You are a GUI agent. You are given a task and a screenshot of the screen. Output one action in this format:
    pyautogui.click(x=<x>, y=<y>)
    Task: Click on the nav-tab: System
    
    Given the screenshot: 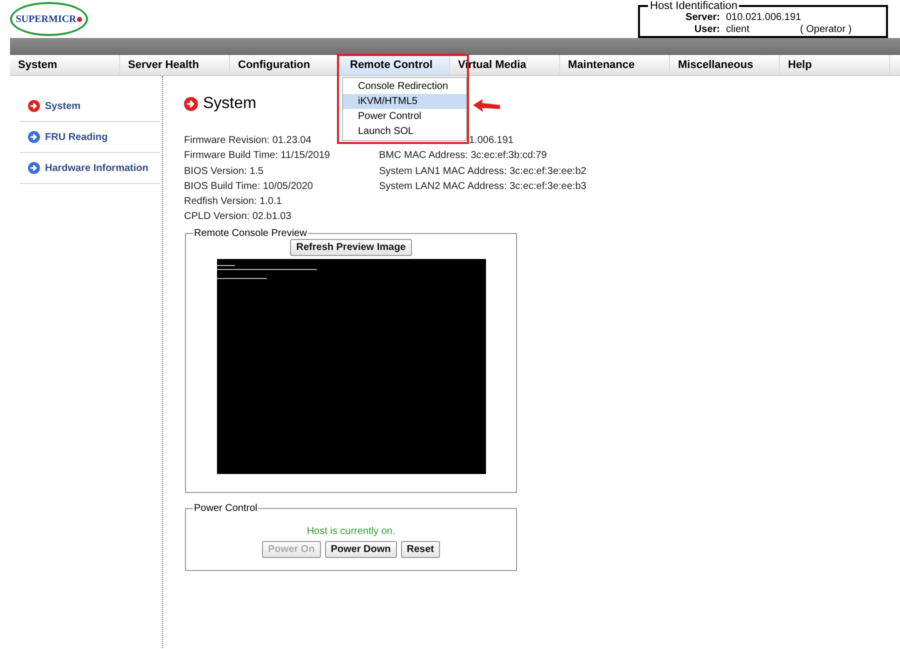 What is the action you would take?
    pyautogui.click(x=65, y=65)
    